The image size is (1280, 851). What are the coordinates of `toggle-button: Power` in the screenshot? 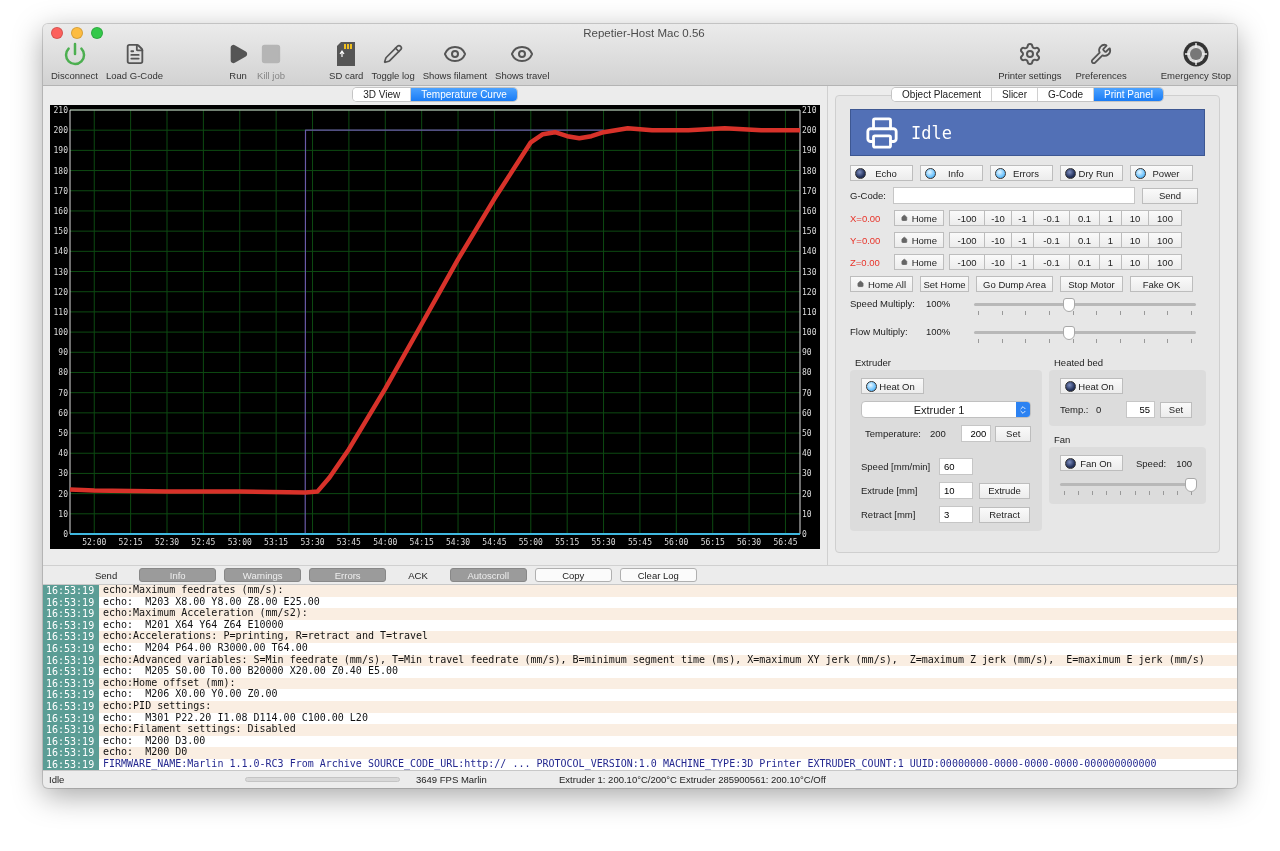 It's located at (1161, 173).